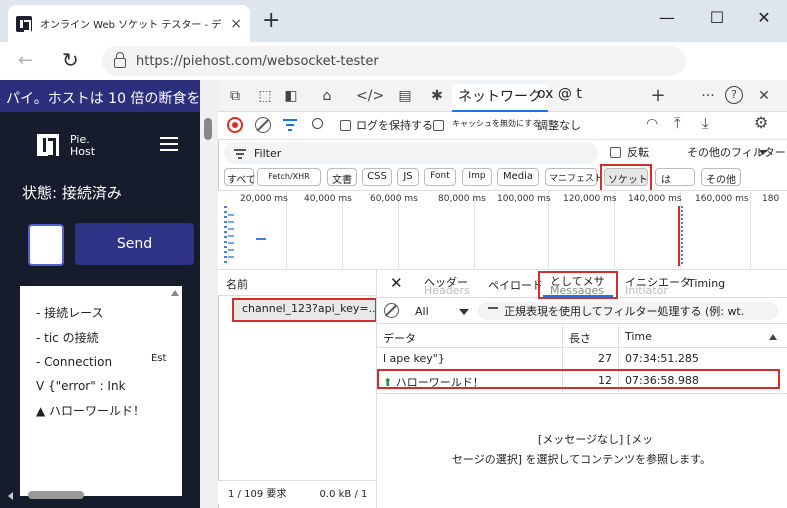 This screenshot has height=508, width=787. Describe the element at coordinates (208, 129) in the screenshot. I see `vertical-scroll-thumb` at that location.